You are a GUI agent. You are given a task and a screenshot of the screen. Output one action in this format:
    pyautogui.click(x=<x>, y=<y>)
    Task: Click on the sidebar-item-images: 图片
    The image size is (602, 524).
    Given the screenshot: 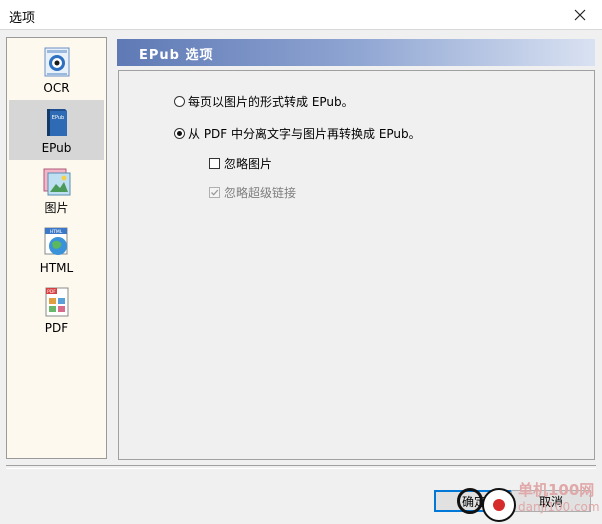 What is the action you would take?
    pyautogui.click(x=56, y=190)
    